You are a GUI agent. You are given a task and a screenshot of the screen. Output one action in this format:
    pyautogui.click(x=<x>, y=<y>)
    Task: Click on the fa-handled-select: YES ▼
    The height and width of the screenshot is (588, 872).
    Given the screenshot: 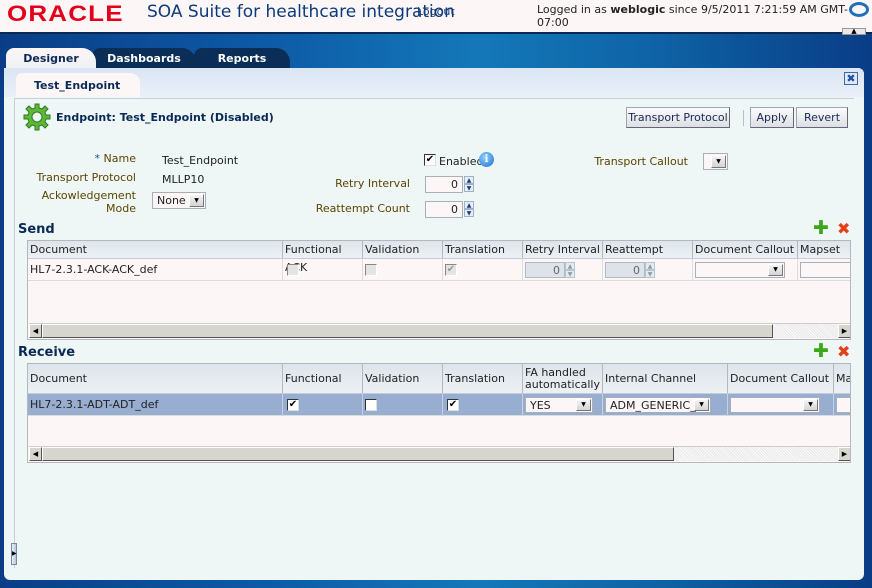 What is the action you would take?
    pyautogui.click(x=559, y=405)
    